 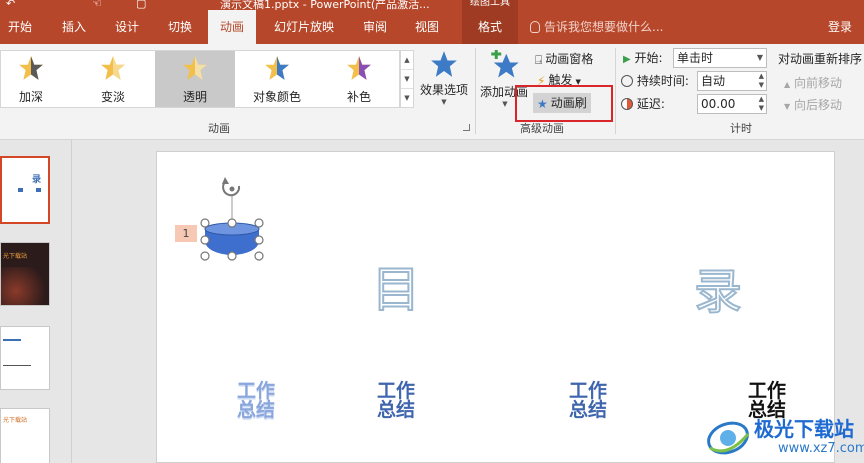 What do you see at coordinates (31, 68) in the screenshot?
I see `star-darken-icon` at bounding box center [31, 68].